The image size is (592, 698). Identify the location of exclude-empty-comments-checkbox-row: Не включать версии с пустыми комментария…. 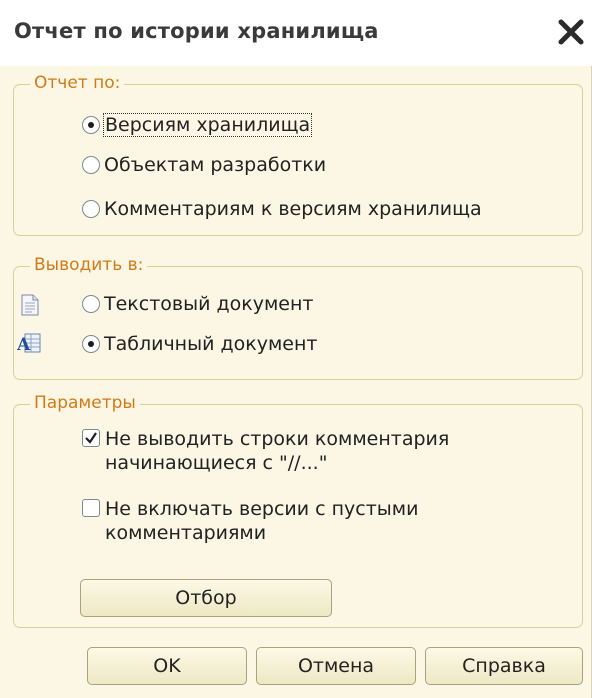
(322, 523).